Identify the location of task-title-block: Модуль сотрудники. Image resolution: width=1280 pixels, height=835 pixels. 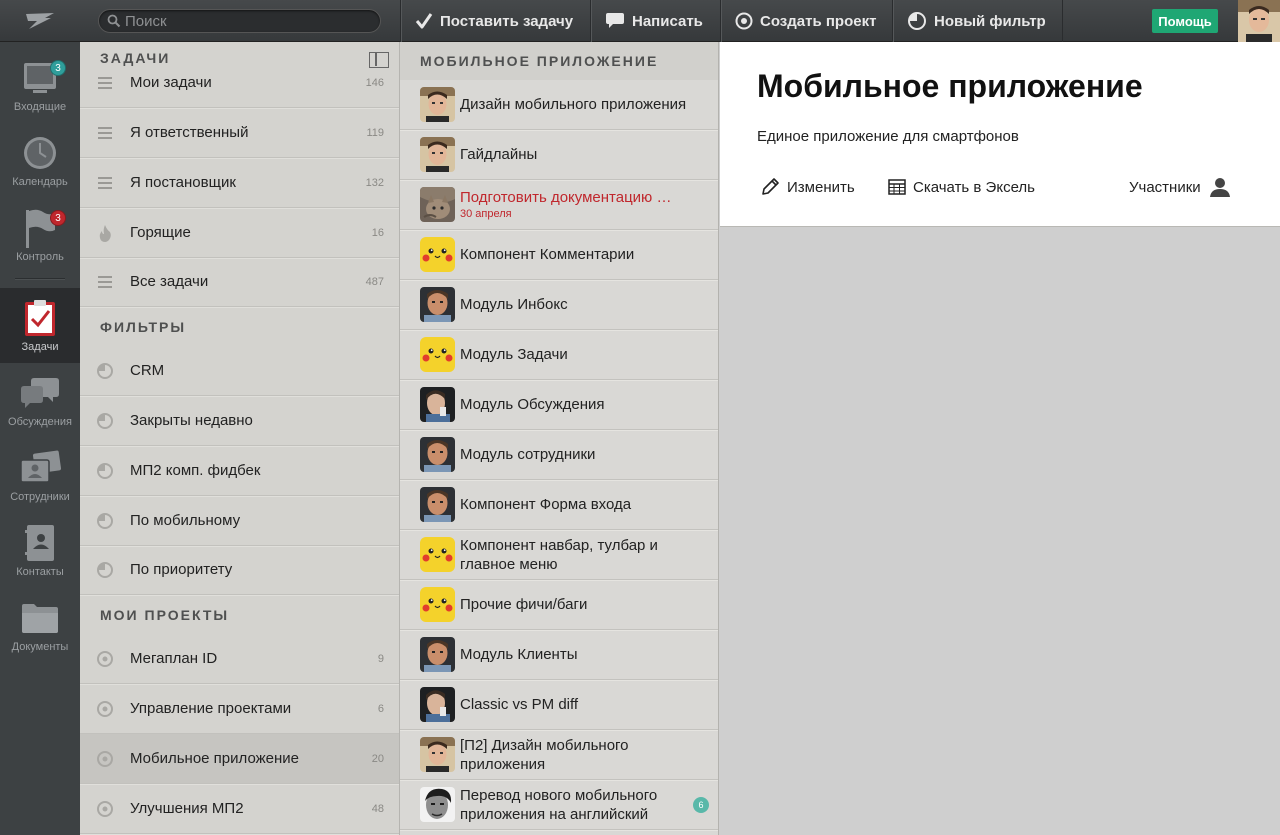
(589, 454).